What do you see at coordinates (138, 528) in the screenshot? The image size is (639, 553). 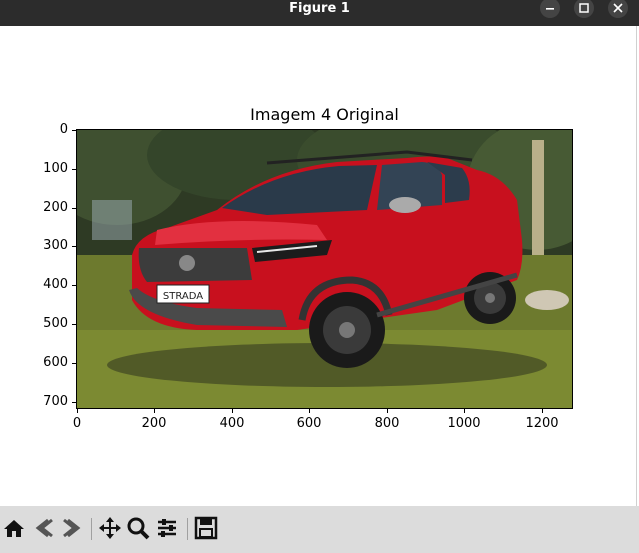 I see `zoom-icon` at bounding box center [138, 528].